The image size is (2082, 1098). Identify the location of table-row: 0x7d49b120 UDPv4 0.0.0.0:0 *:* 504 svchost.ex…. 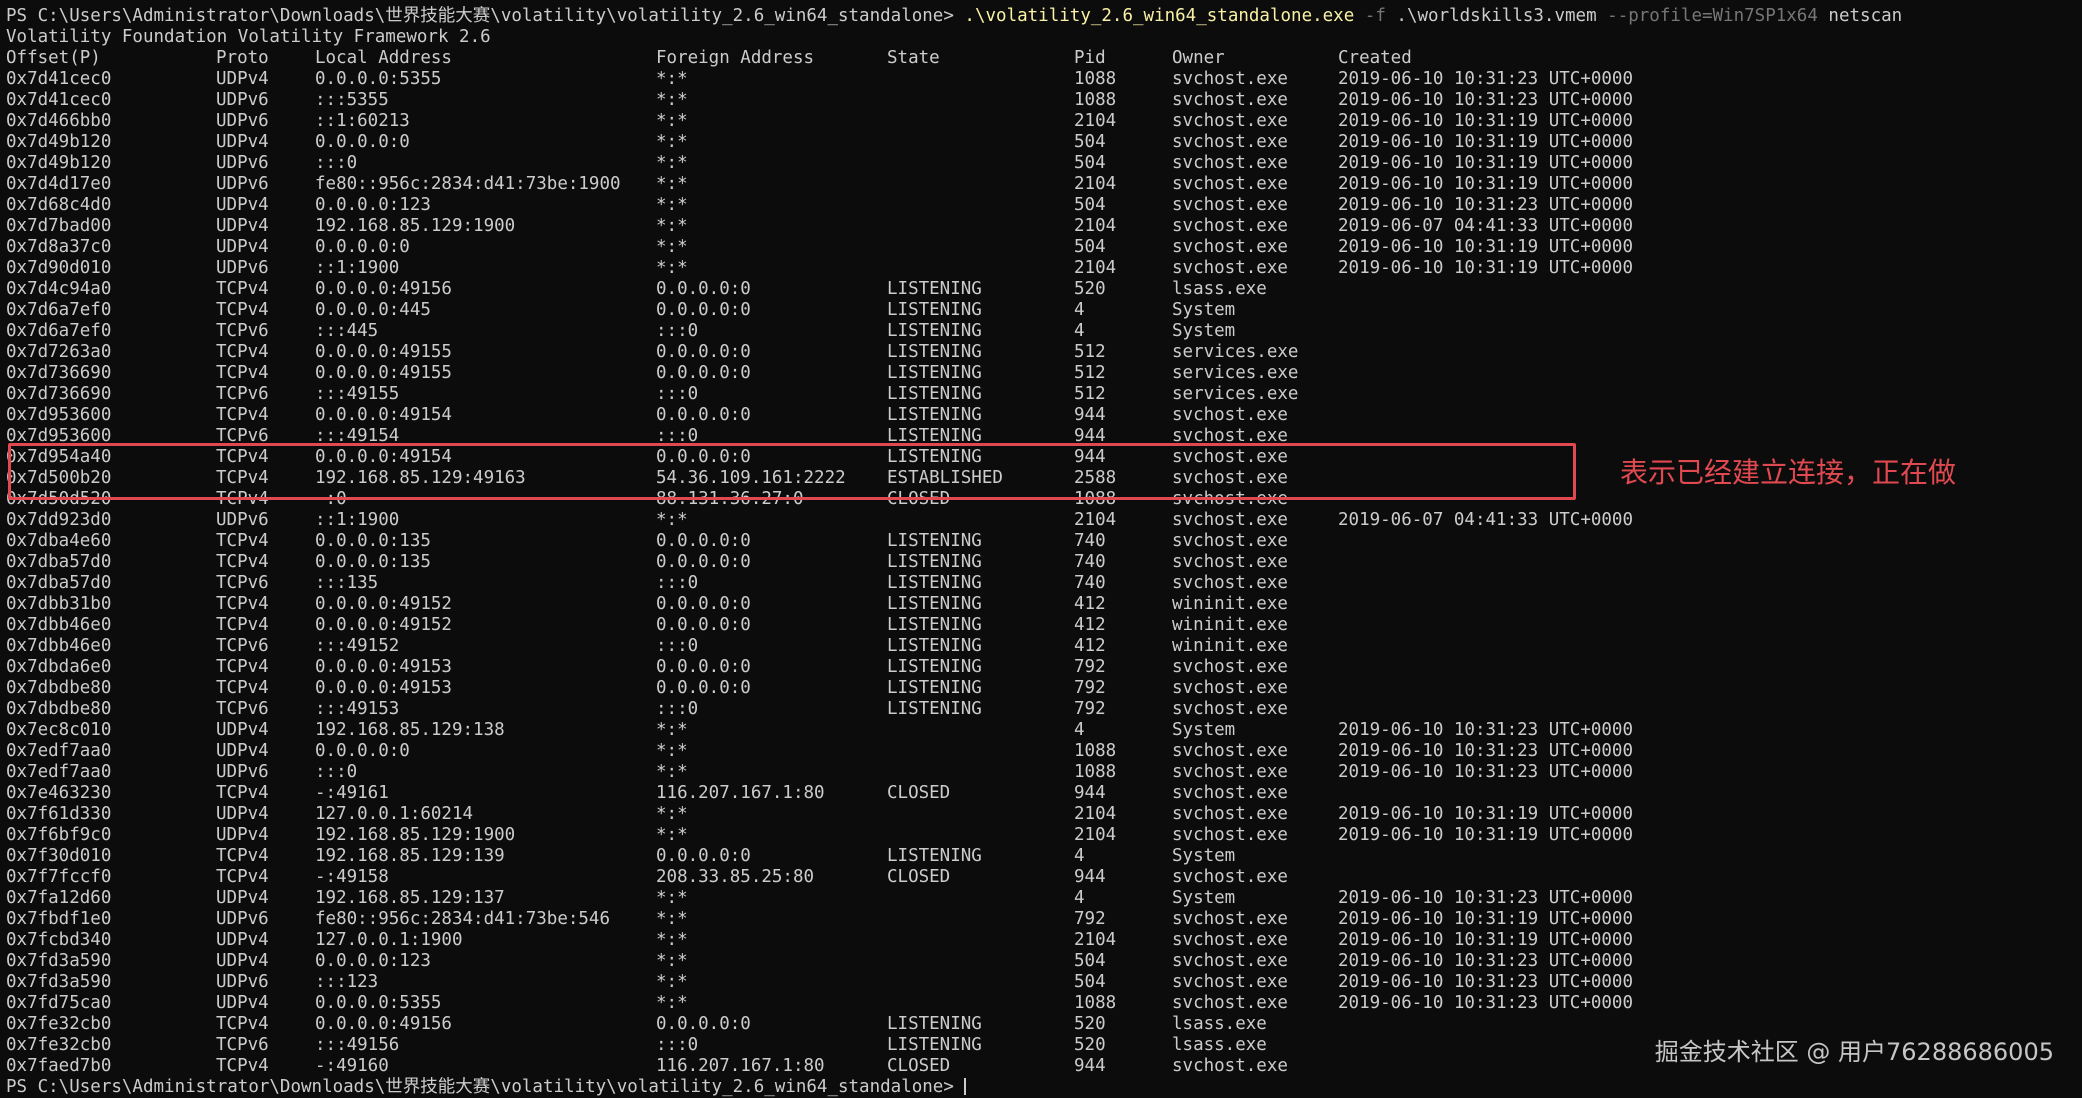
(1044, 142).